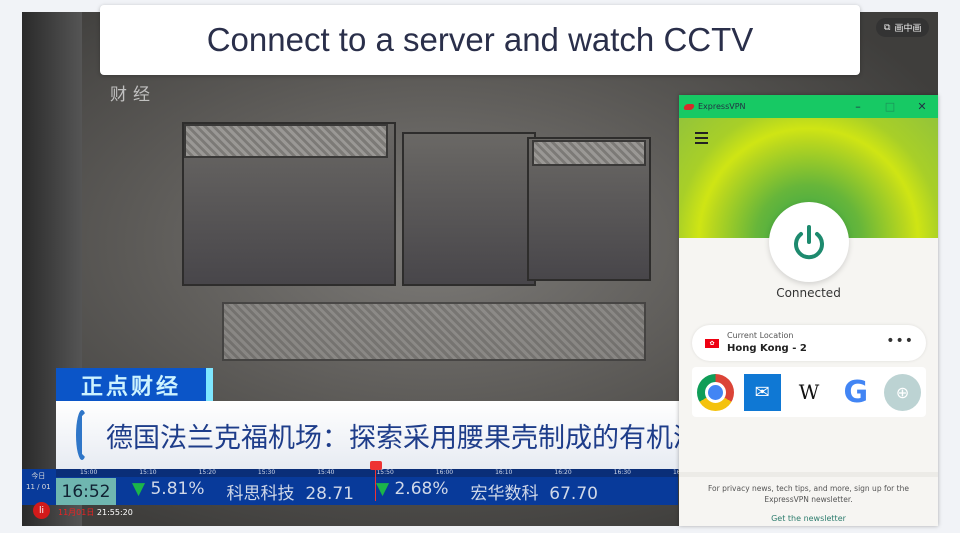 The width and height of the screenshot is (960, 533). Describe the element at coordinates (378, 435) in the screenshot. I see `news-headline: 德国法兰克福机场：探索采用腰果壳制成的有机沥` at that location.